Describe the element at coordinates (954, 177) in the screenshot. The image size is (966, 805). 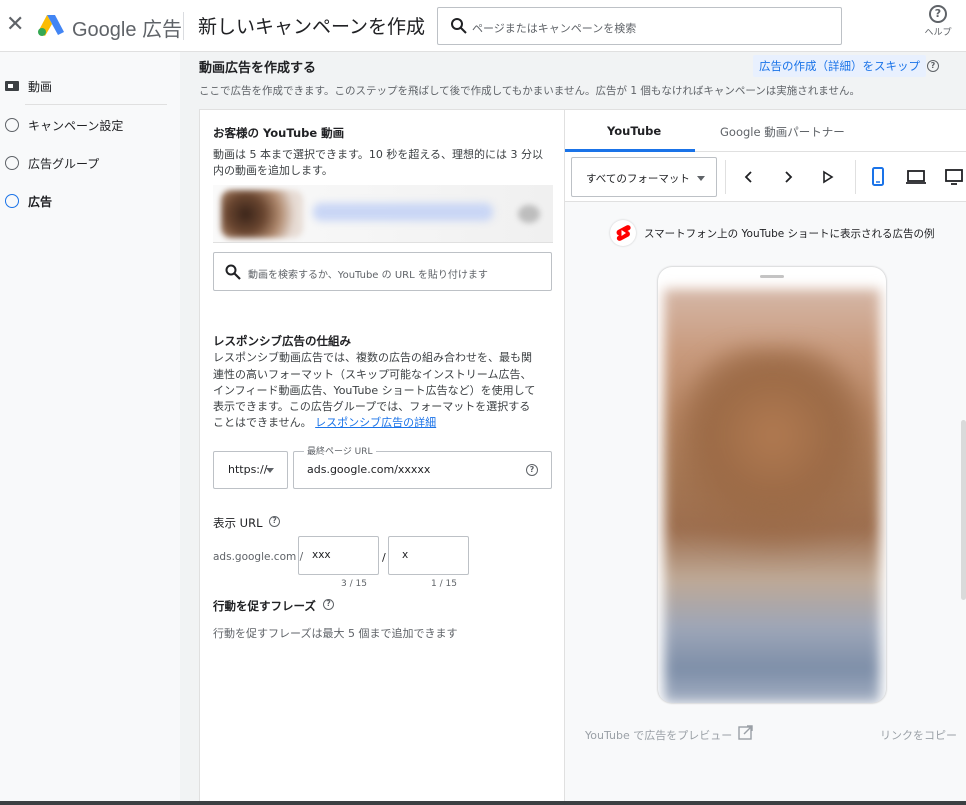
I see `tv-device-icon` at that location.